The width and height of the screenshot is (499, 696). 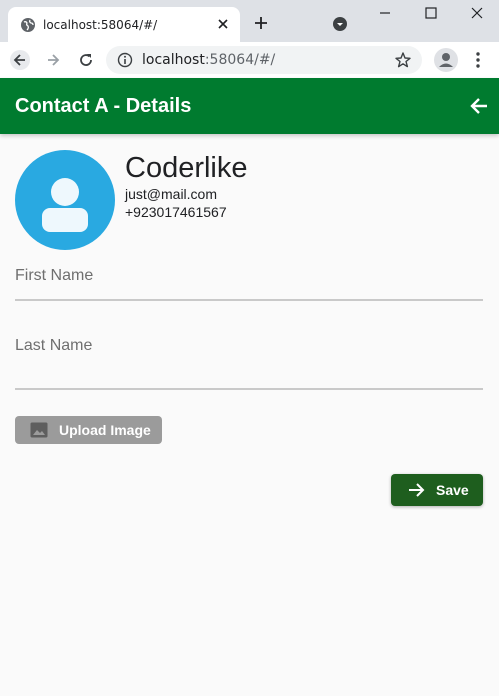 I want to click on browser-tab: localhost:58064/#/, so click(x=124, y=24).